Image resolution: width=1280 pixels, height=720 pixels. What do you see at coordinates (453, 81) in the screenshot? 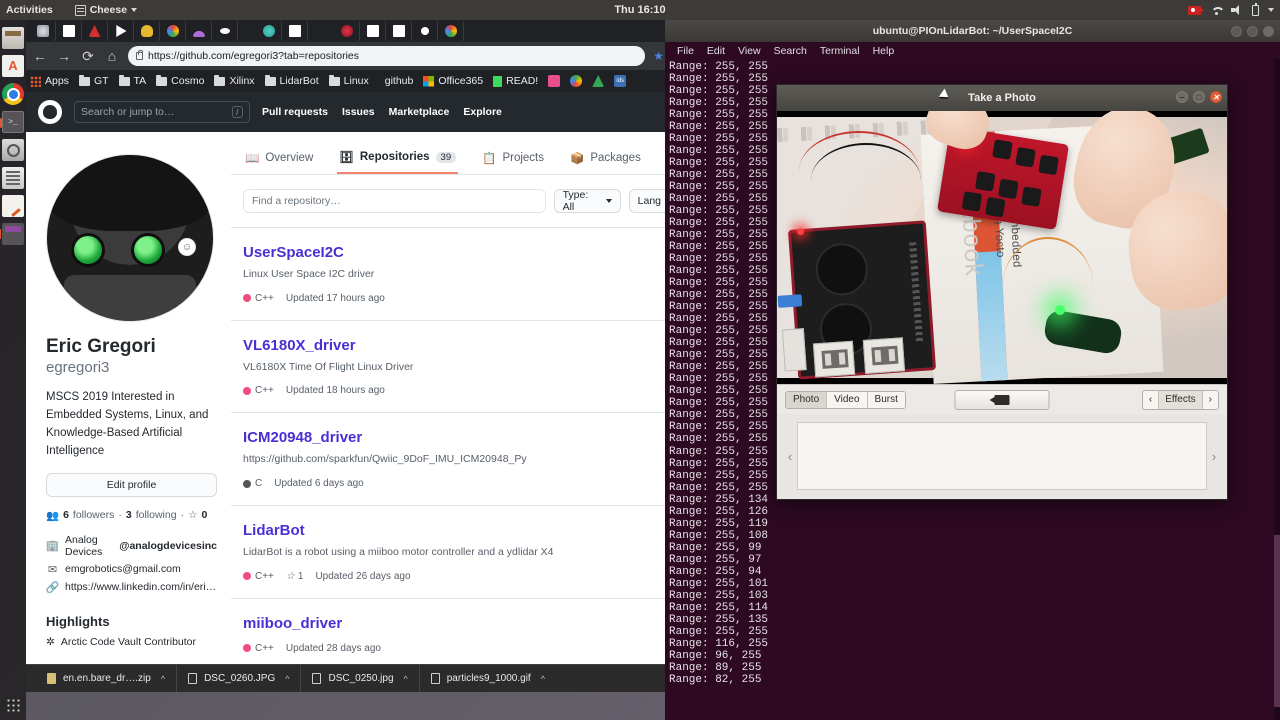
I see `bookmark-office365: Office365` at bounding box center [453, 81].